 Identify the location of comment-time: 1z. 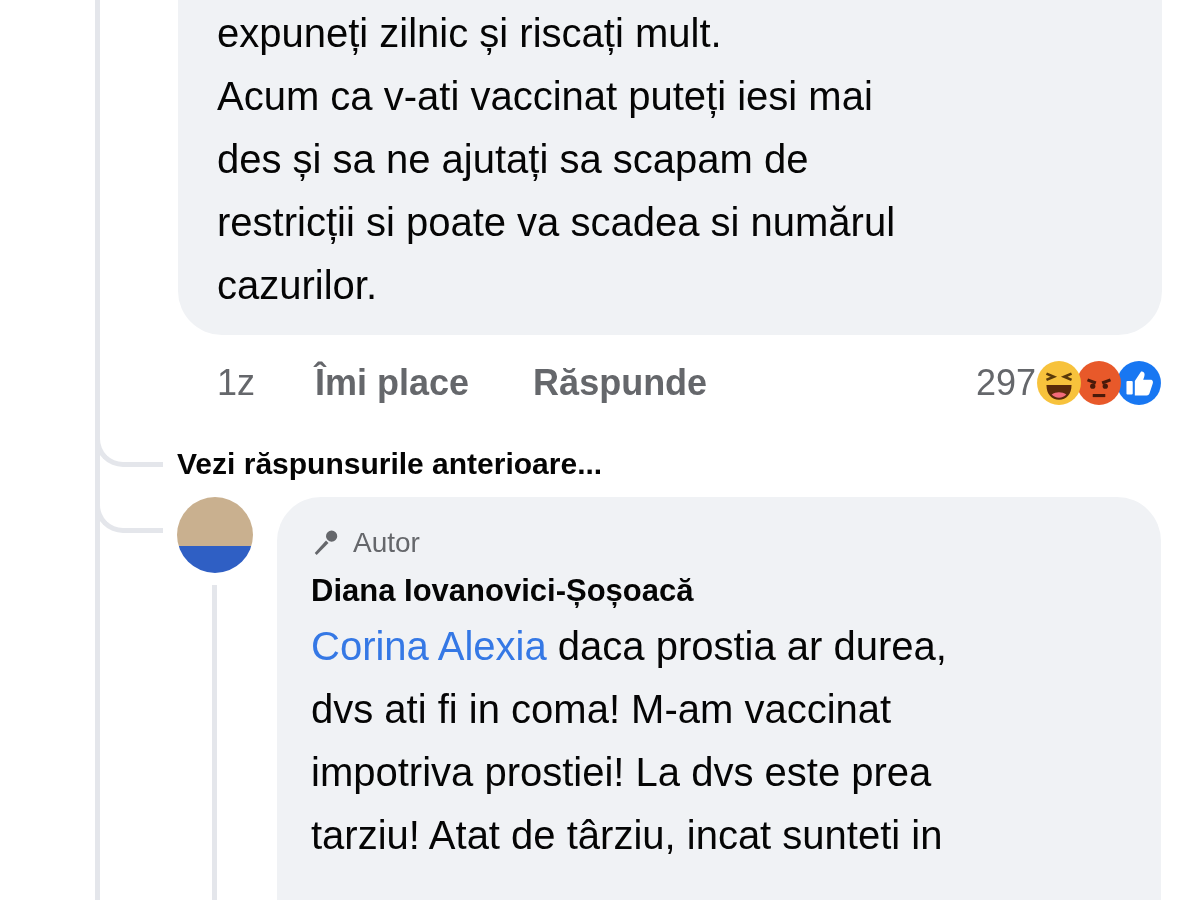
(236, 383).